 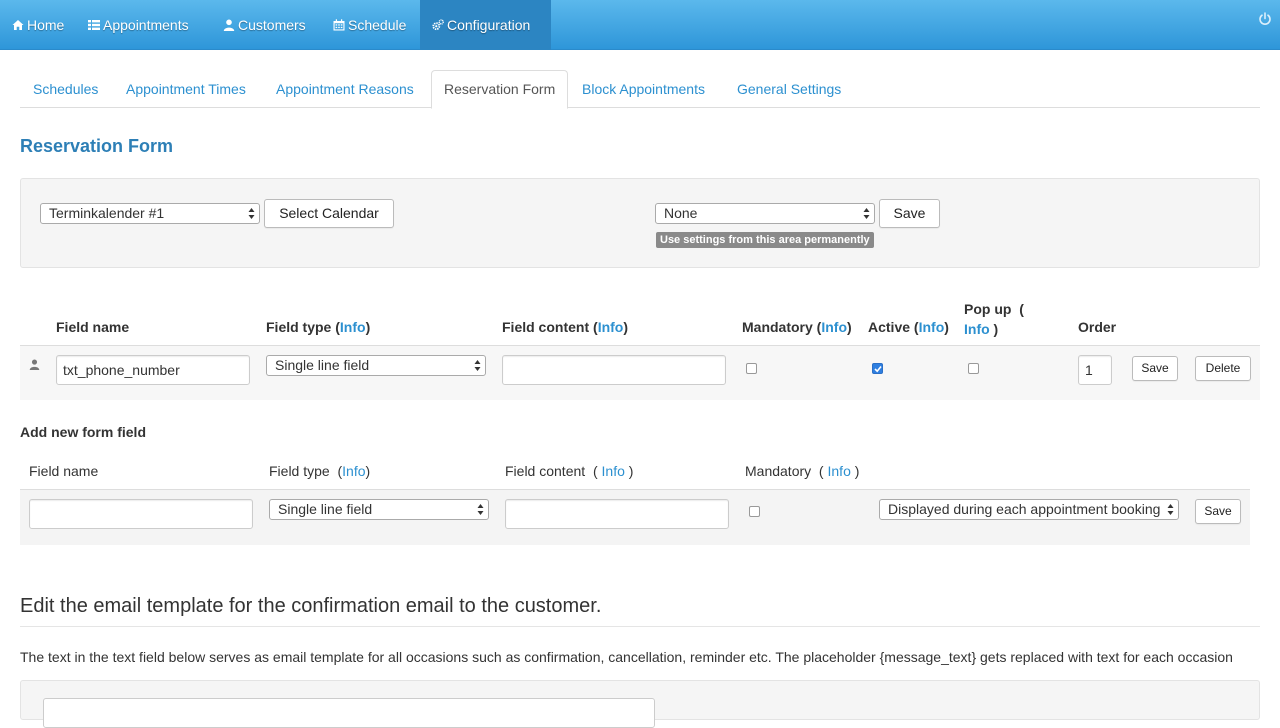 What do you see at coordinates (754, 511) in the screenshot?
I see `new-mandatory-checkbox` at bounding box center [754, 511].